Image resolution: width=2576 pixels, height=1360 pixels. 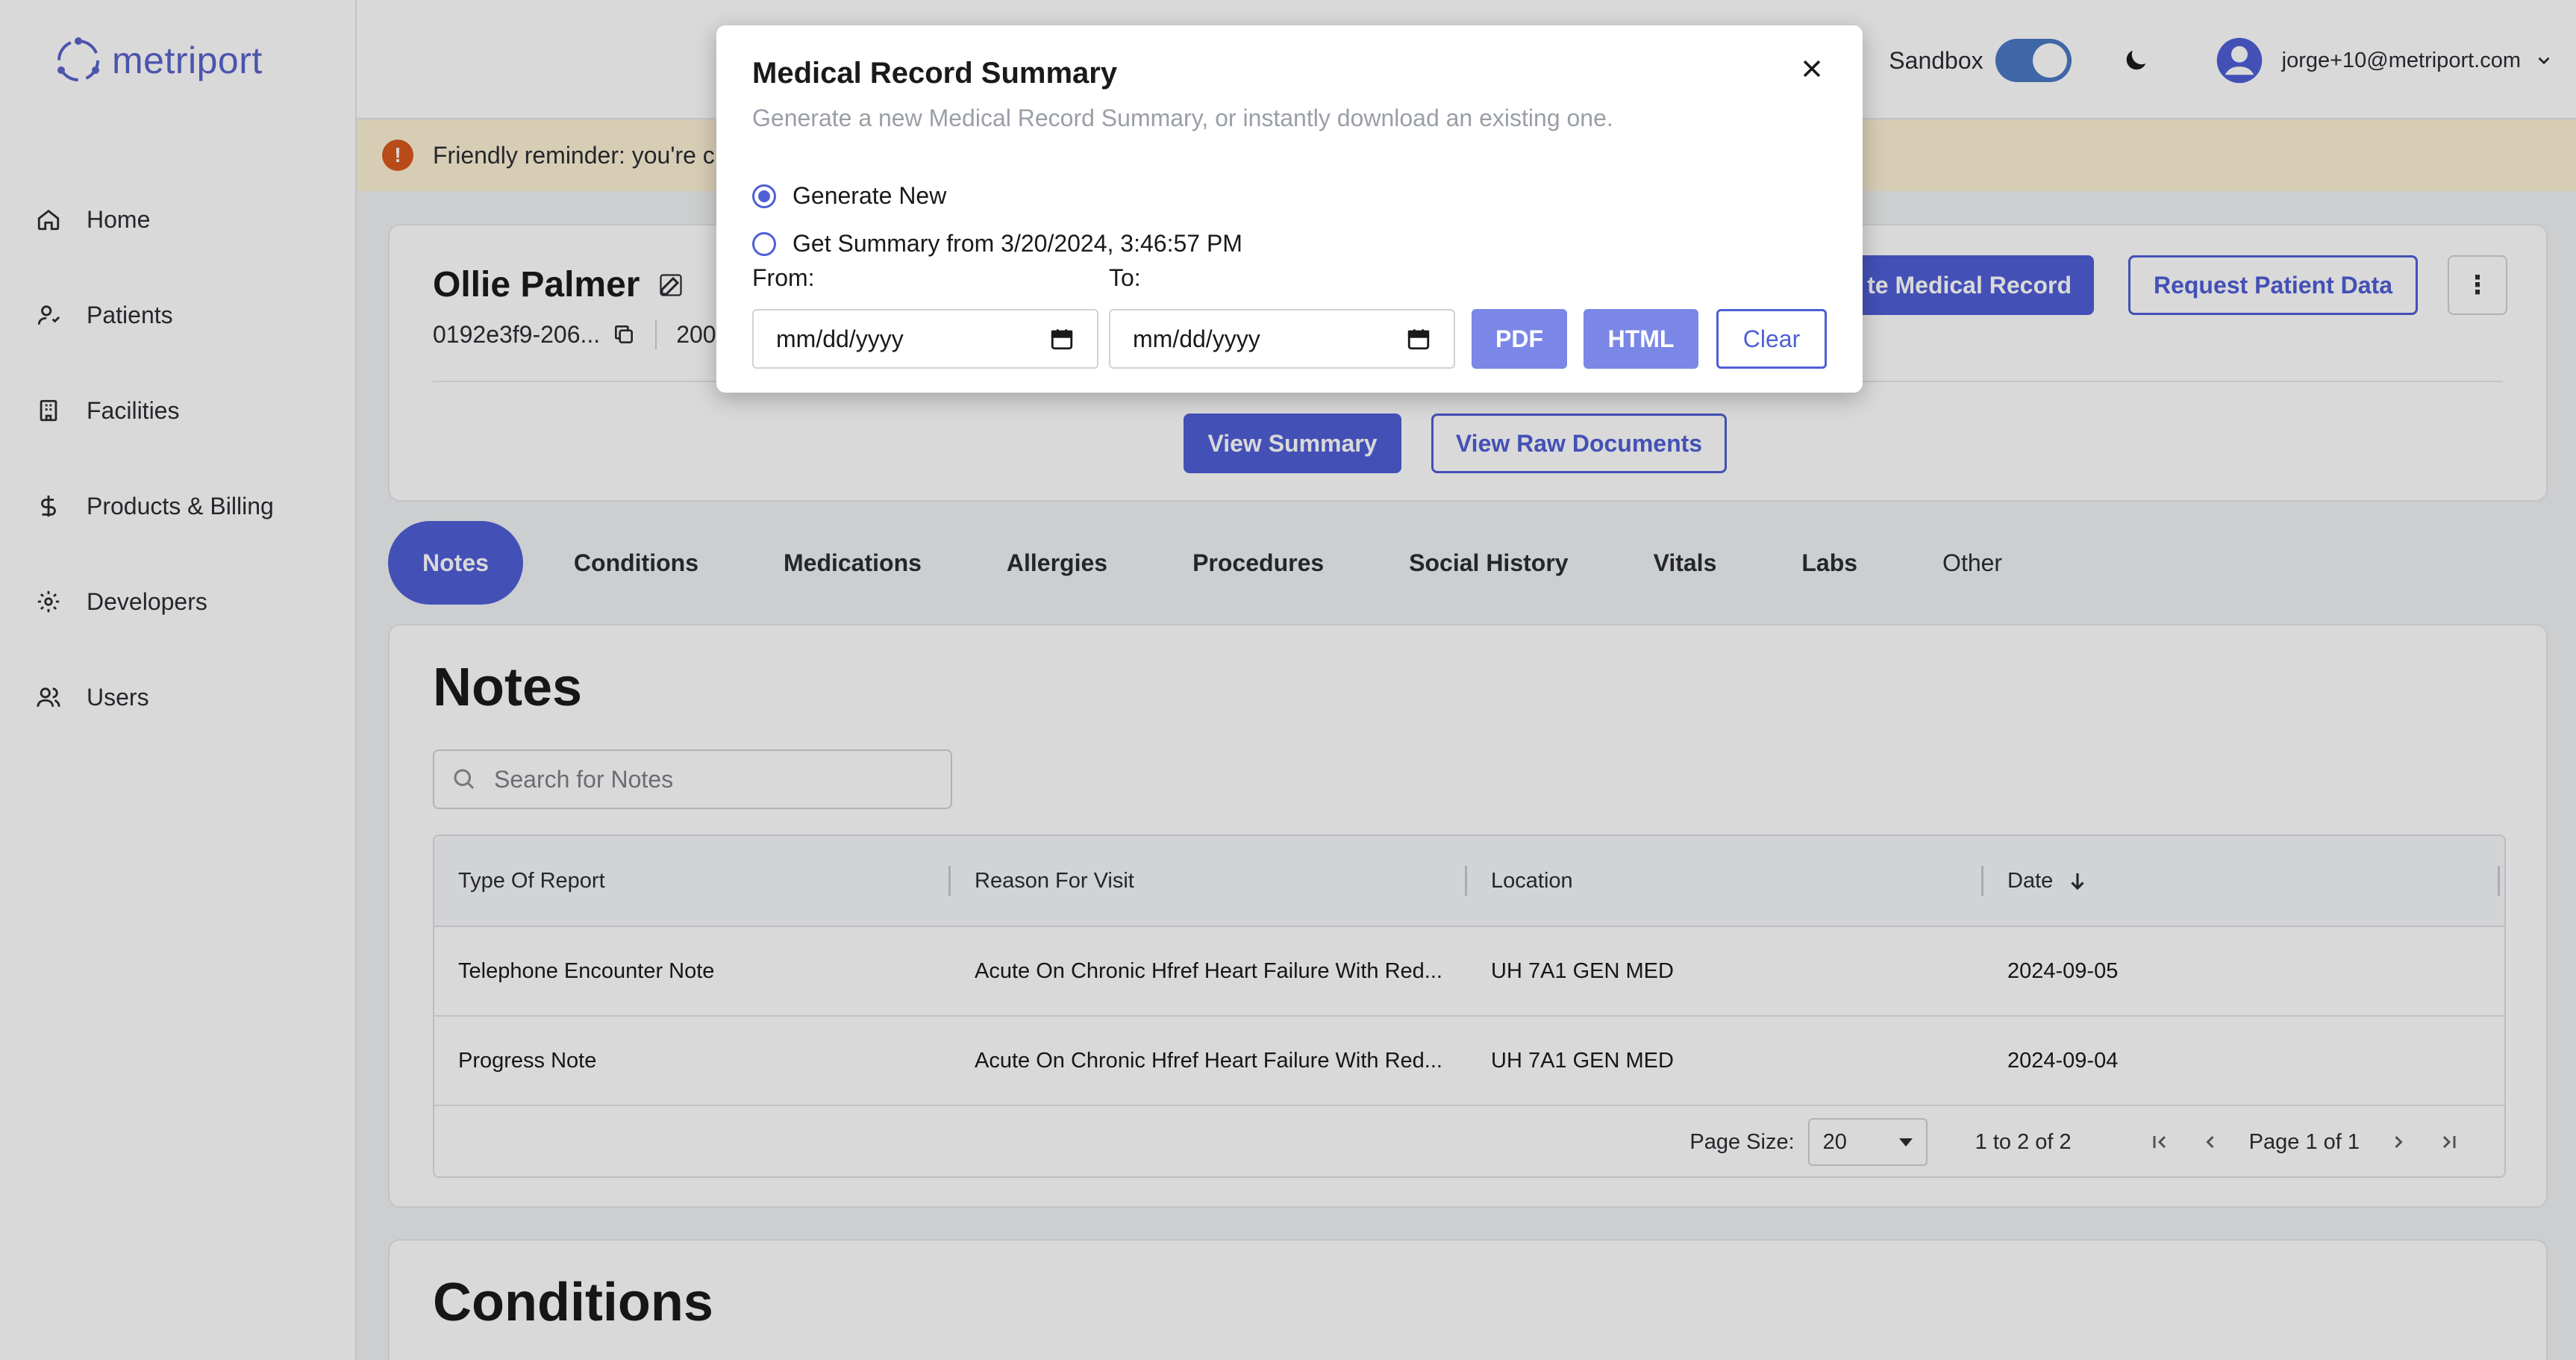 I want to click on to-date-value: mm/dd/yyyy, so click(x=1196, y=338).